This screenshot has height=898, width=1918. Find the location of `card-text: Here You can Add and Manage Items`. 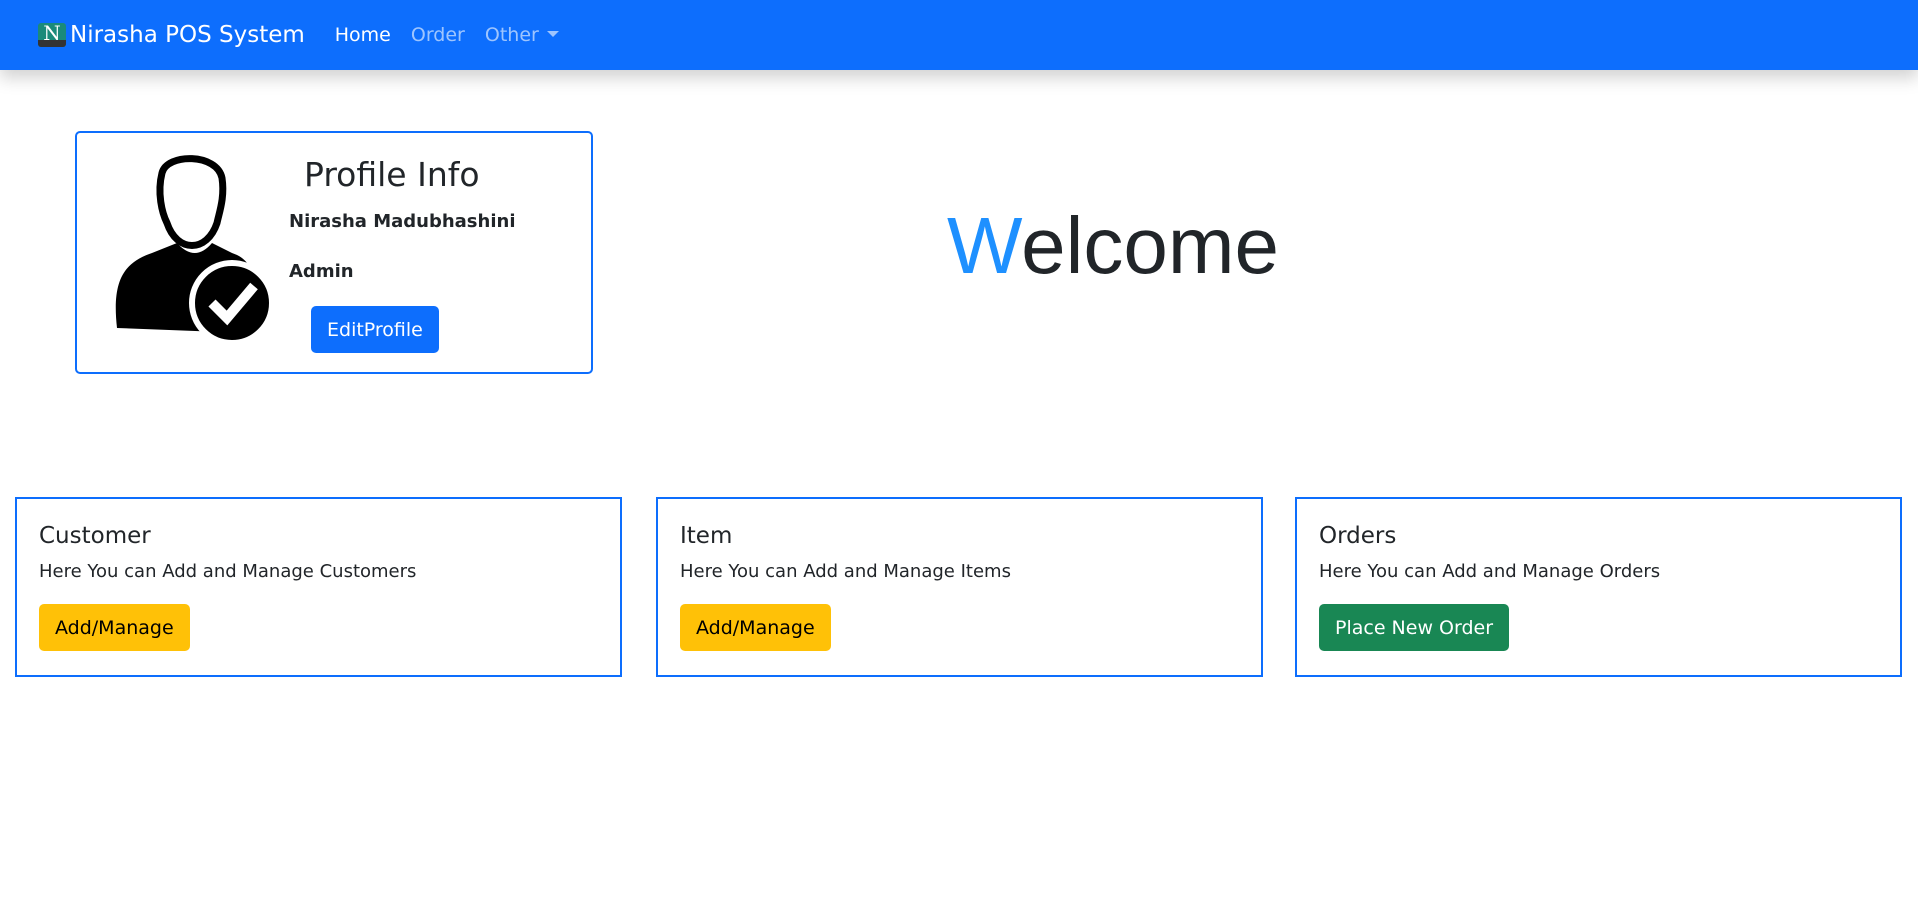

card-text: Here You can Add and Manage Items is located at coordinates (845, 571).